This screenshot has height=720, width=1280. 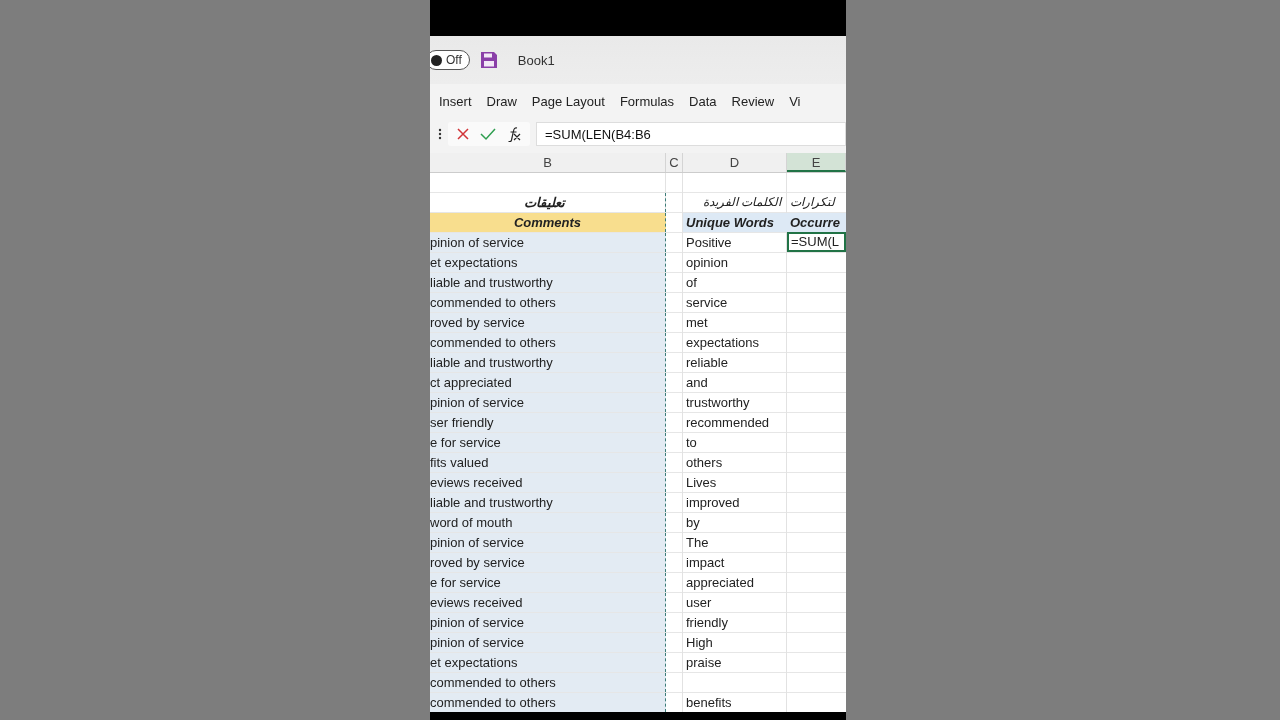 I want to click on table-cell: reliable, so click(x=707, y=362).